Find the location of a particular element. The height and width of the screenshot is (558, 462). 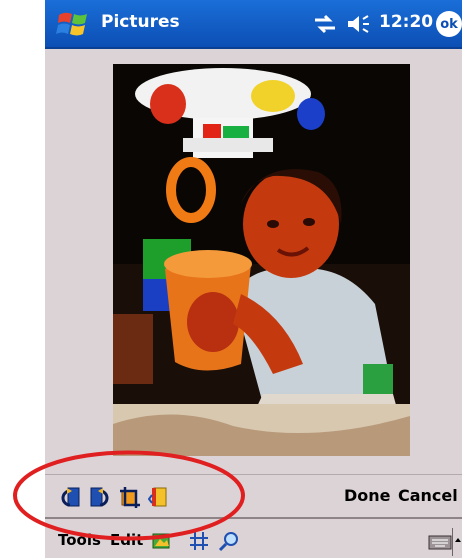

rotate-right-icon is located at coordinates (100, 497).